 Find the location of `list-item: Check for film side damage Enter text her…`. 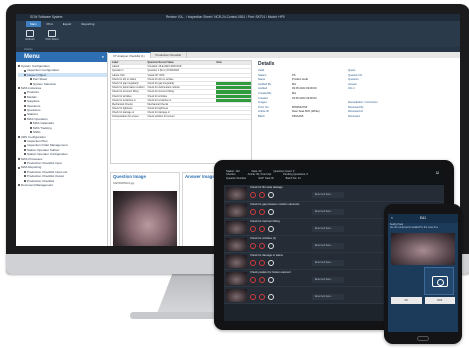

list-item: Check for film side damage Enter text her… is located at coordinates (334, 193).